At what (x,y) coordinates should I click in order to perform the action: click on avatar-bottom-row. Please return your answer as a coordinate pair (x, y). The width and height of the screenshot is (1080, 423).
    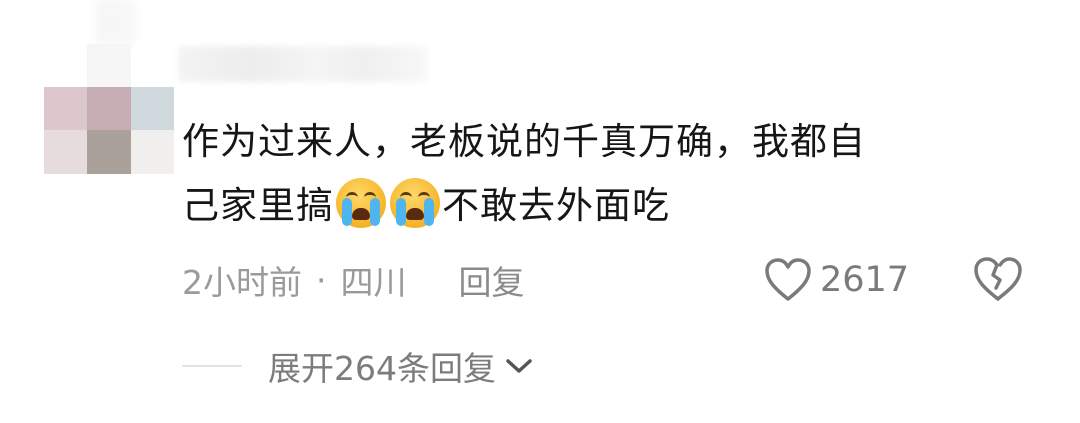
    Looking at the image, I should click on (109, 152).